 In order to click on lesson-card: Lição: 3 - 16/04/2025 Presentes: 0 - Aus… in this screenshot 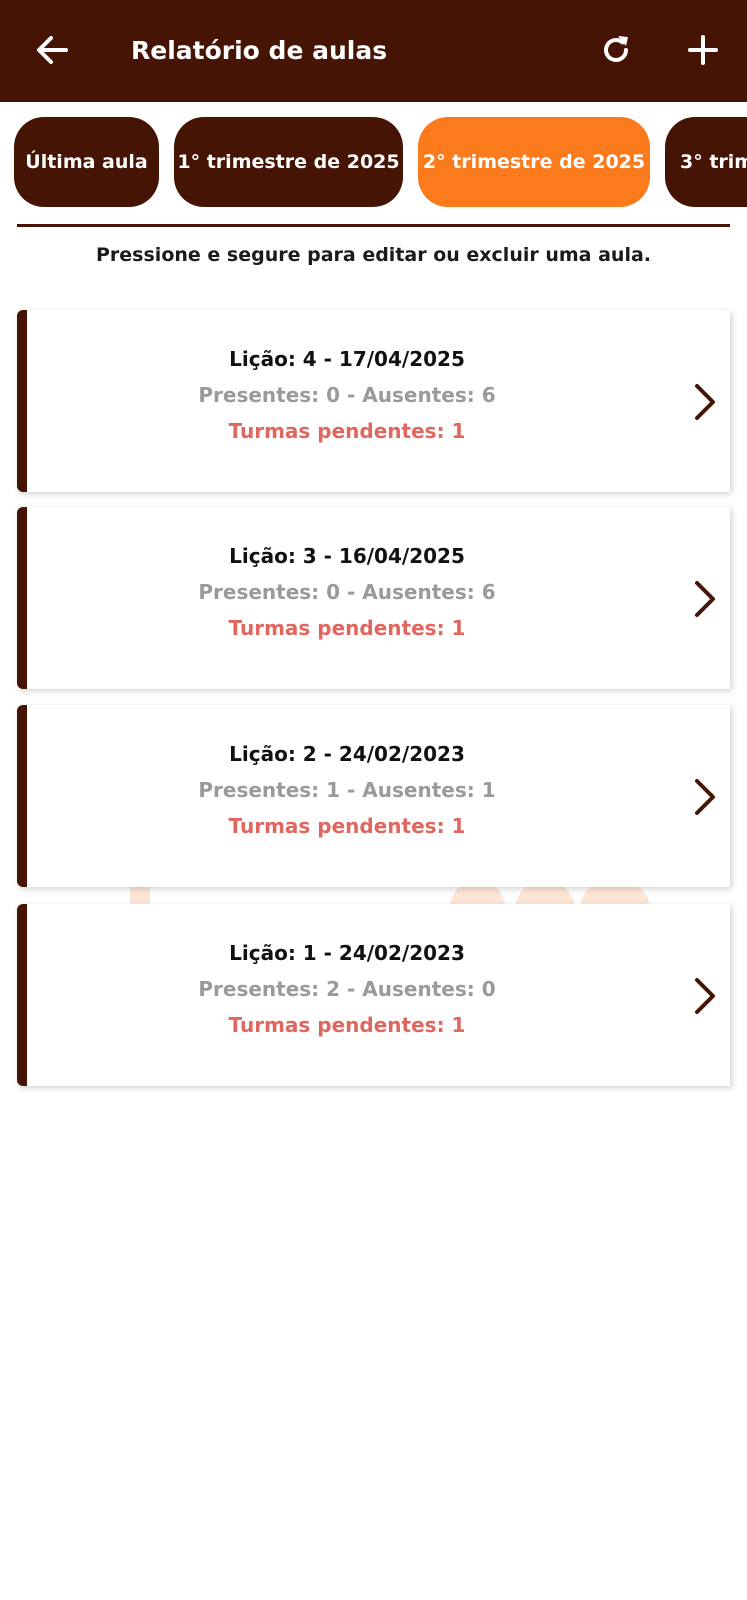, I will do `click(373, 598)`.